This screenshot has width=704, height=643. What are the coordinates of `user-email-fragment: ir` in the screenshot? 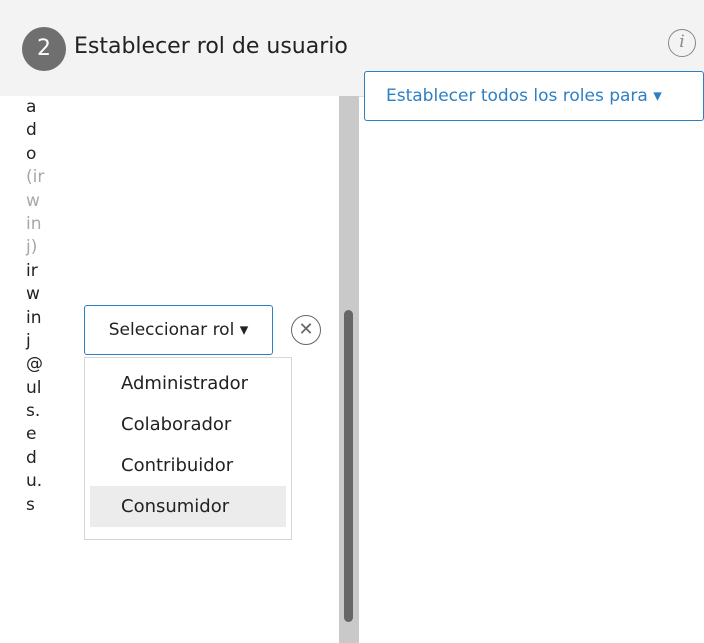 It's located at (32, 270).